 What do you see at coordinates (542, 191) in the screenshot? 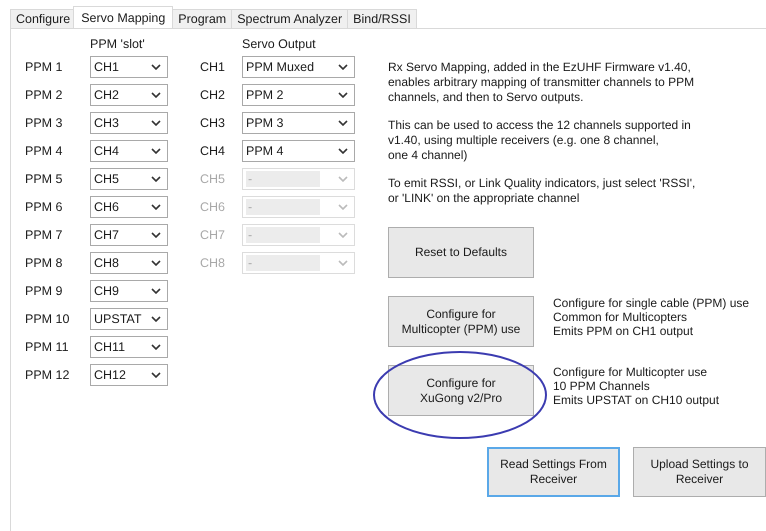
I see `info-text: To emit RSSI, or Link Quality indicators, just select 'RSSI', or 'LINK' on the appropriate channel` at bounding box center [542, 191].